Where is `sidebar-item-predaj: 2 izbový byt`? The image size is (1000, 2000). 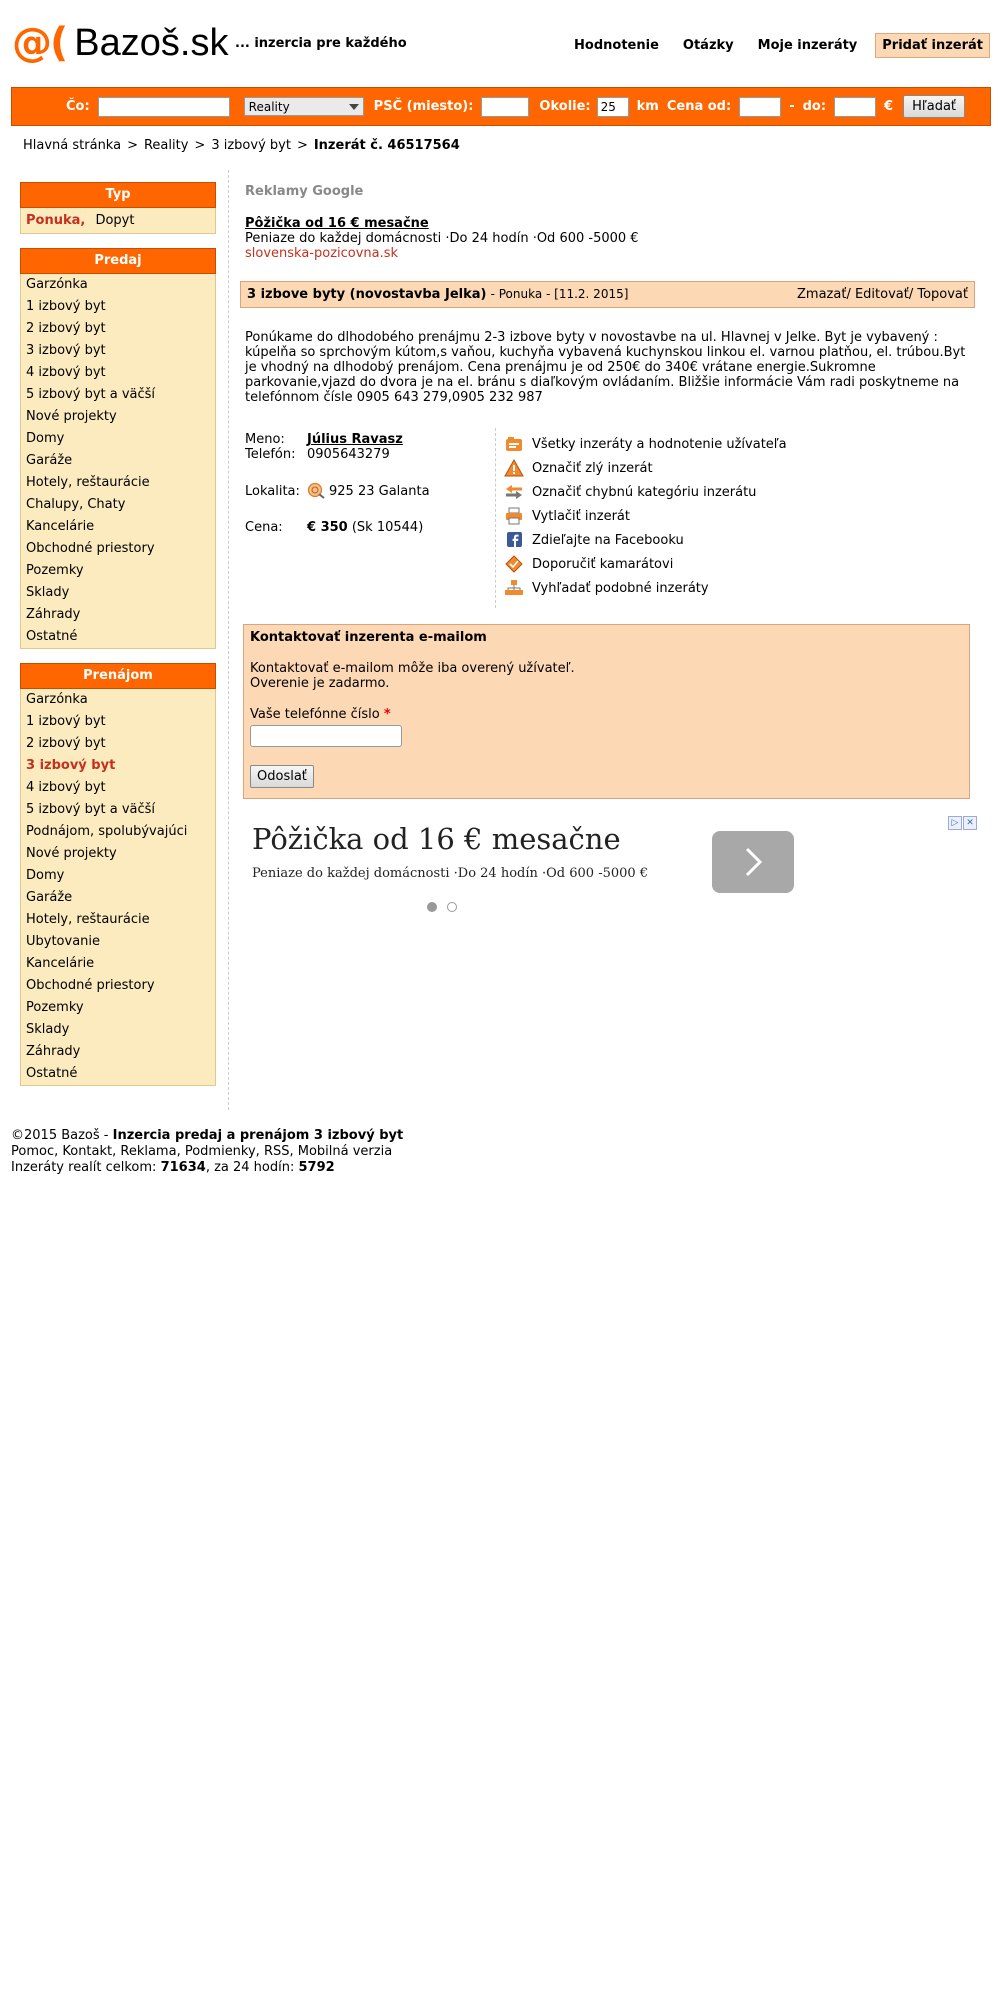 sidebar-item-predaj: 2 izbový byt is located at coordinates (118, 329).